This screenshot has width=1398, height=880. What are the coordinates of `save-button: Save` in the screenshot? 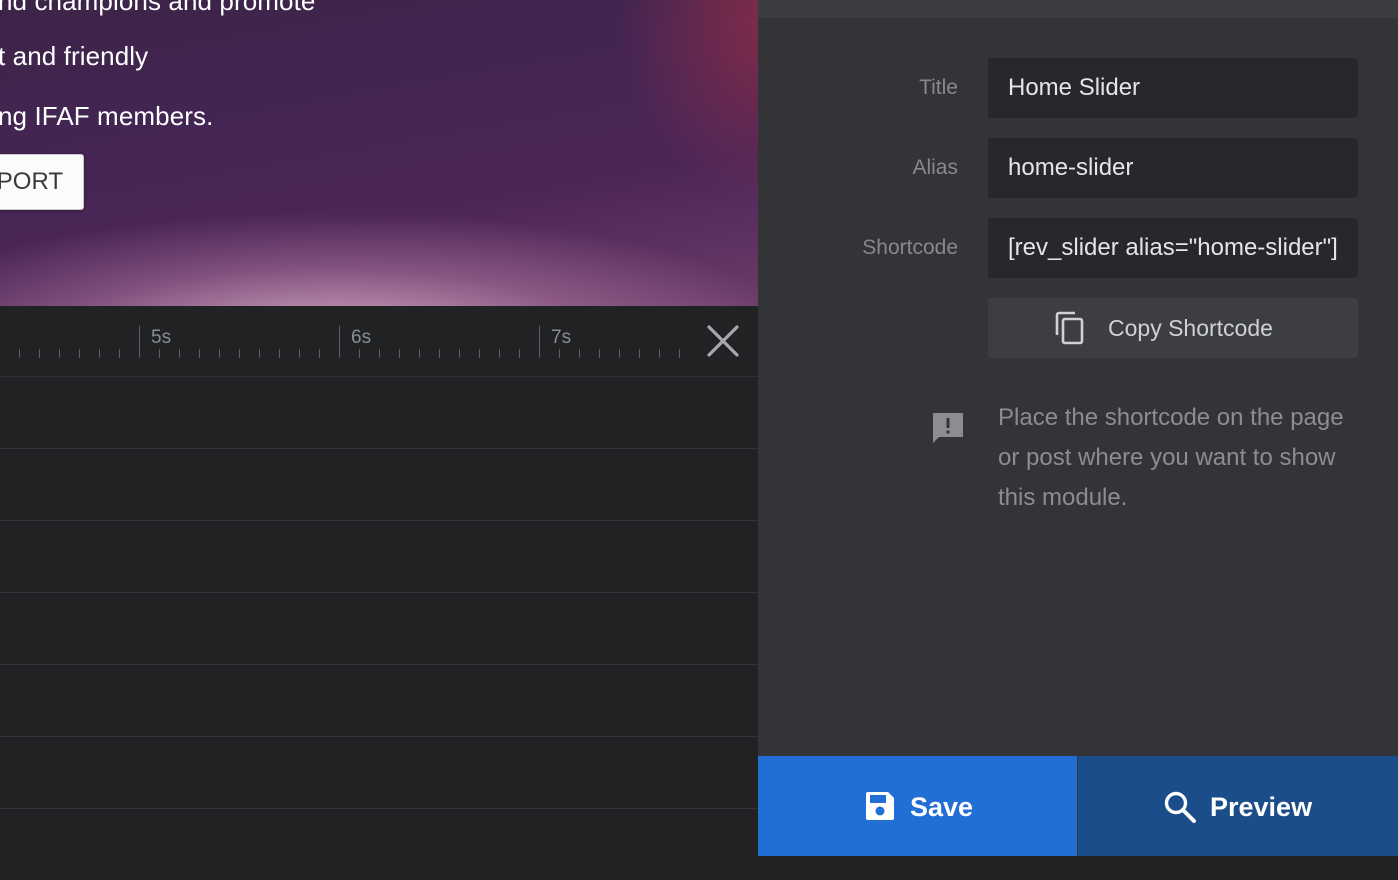 It's located at (917, 806).